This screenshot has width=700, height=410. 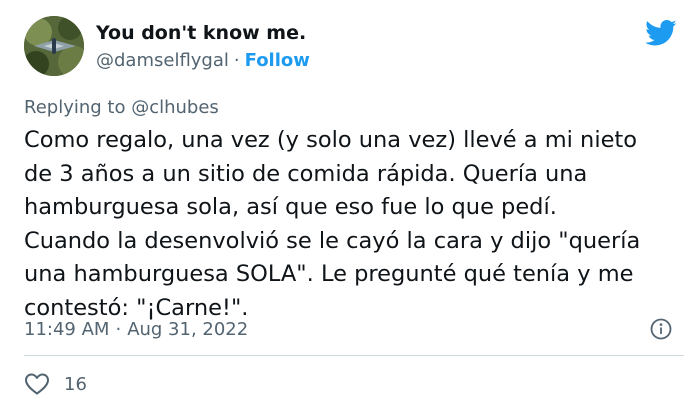 I want to click on replying-mention-link: @clhubes, so click(x=175, y=107).